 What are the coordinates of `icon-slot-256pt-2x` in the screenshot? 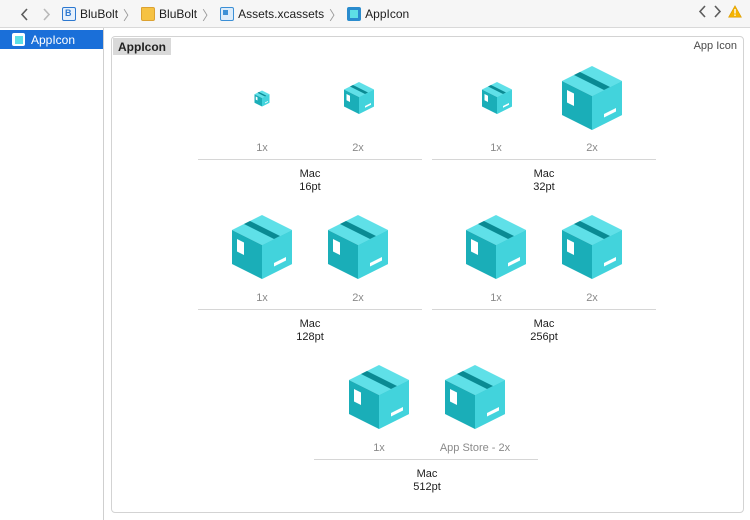 It's located at (592, 247).